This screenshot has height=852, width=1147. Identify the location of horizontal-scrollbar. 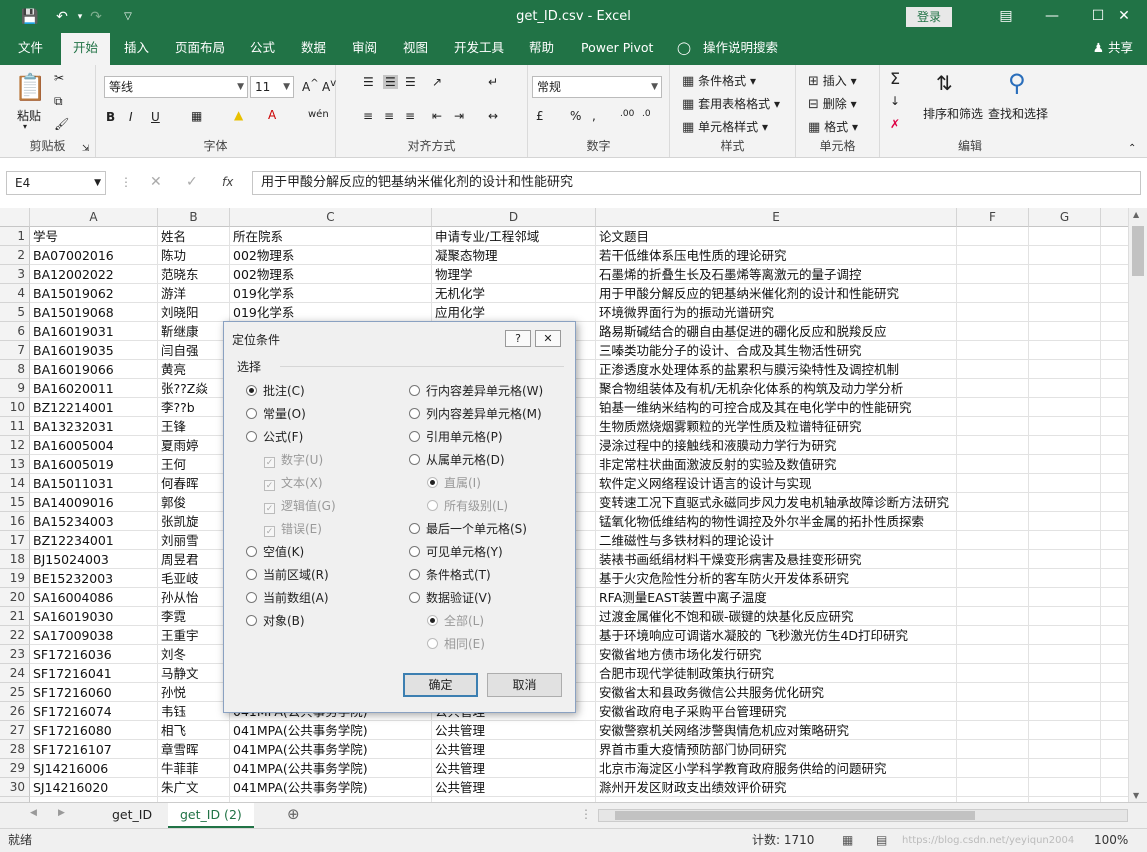
(863, 815).